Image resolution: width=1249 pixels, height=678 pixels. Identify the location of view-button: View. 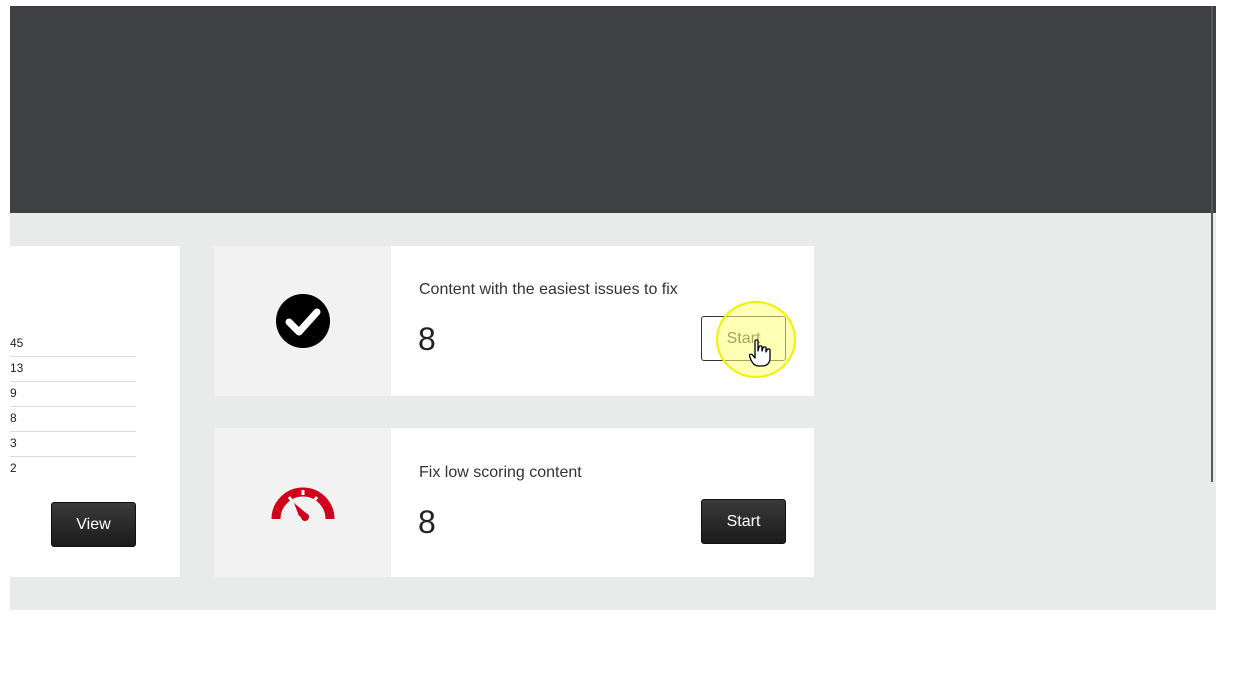
(93, 524).